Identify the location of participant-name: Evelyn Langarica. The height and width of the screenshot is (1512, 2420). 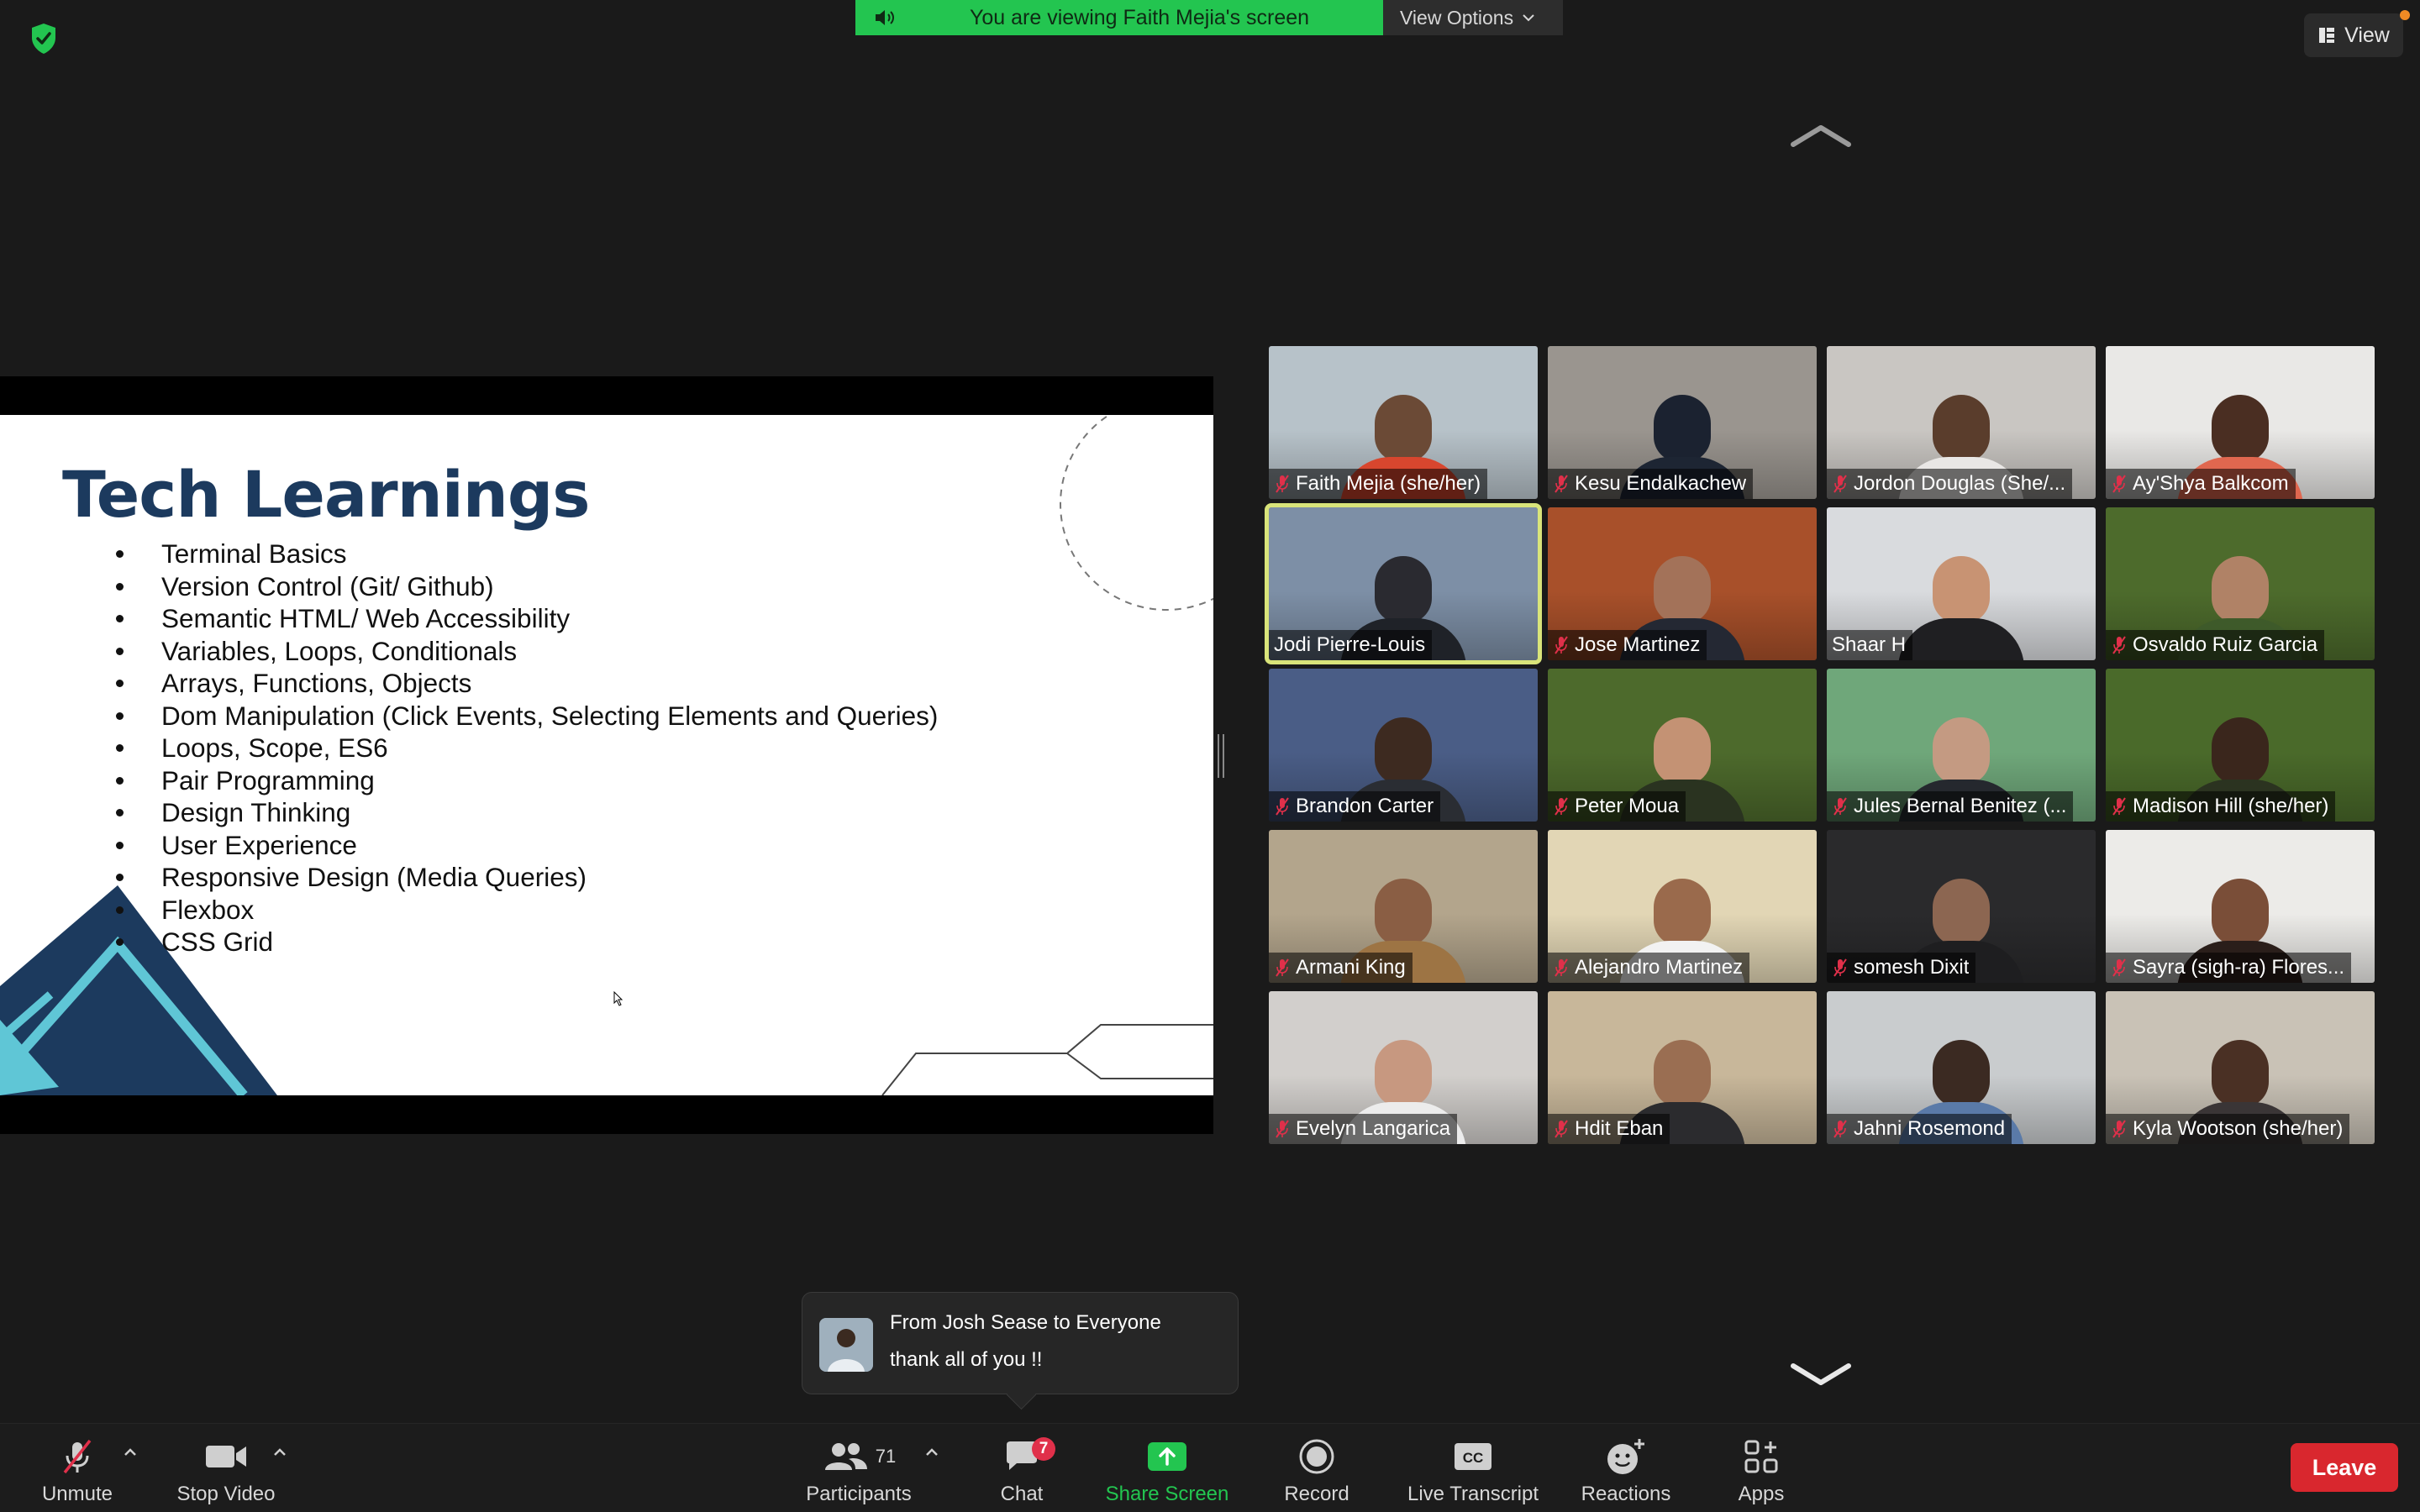
(1374, 1128).